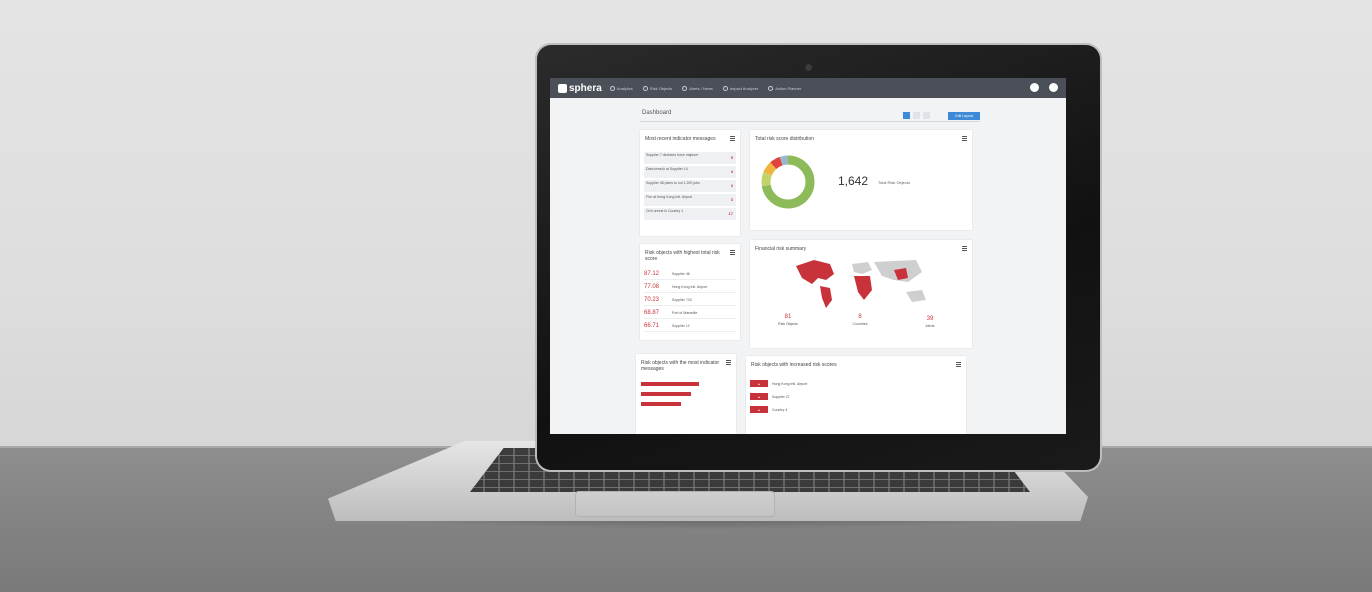  What do you see at coordinates (690, 158) in the screenshot?
I see `list-item: Supplier 7 declares force majeure 5` at bounding box center [690, 158].